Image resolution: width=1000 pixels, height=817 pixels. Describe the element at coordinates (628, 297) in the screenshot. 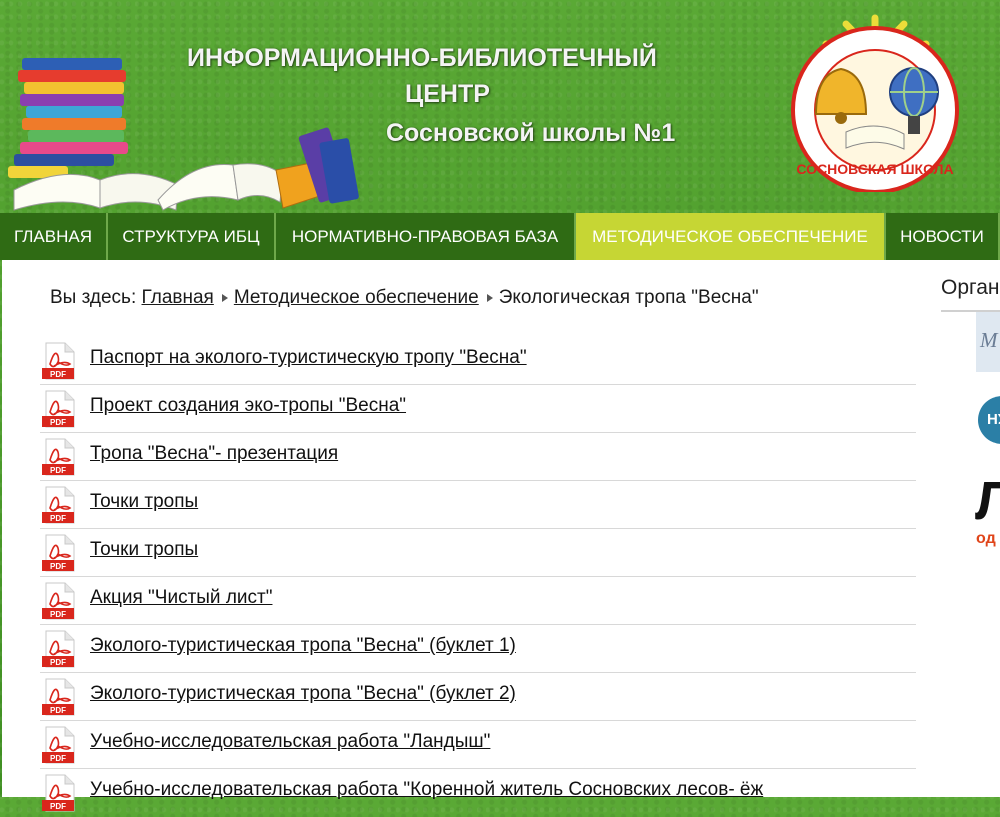

I see `breadcrumb-current: Экологическая тропа "Весна"` at that location.